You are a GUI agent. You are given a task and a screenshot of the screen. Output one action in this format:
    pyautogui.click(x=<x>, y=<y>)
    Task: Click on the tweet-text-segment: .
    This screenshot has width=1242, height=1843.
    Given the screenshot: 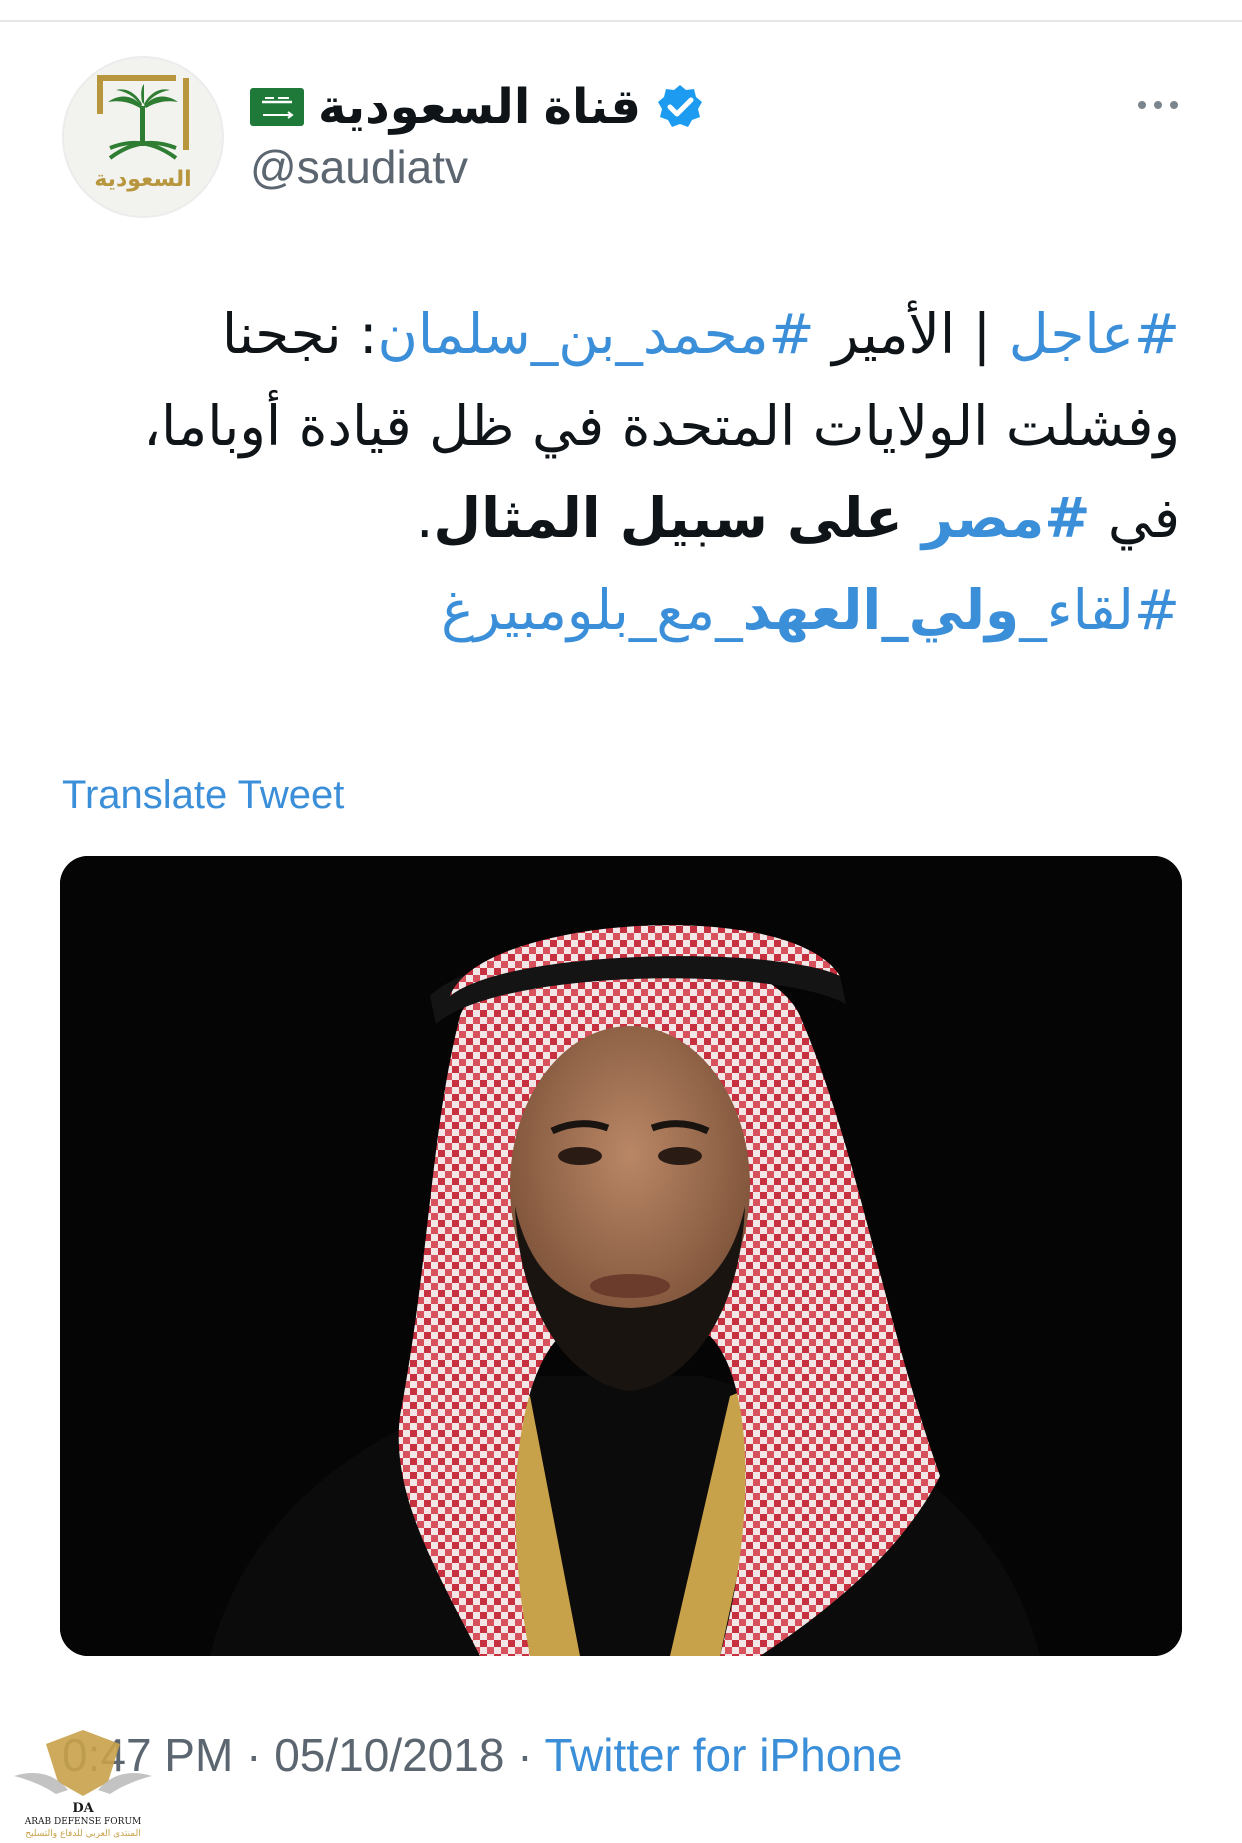 What is the action you would take?
    pyautogui.click(x=424, y=518)
    